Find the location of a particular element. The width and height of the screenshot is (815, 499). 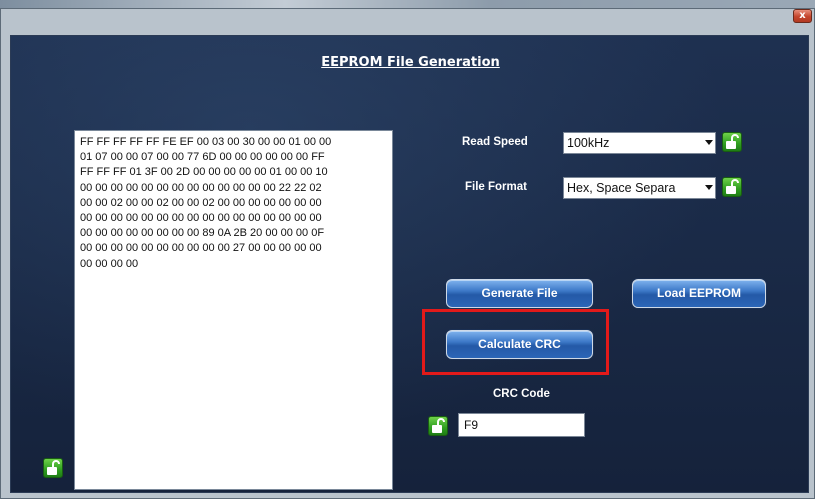

crc-code-label: CRC Code is located at coordinates (521, 394).